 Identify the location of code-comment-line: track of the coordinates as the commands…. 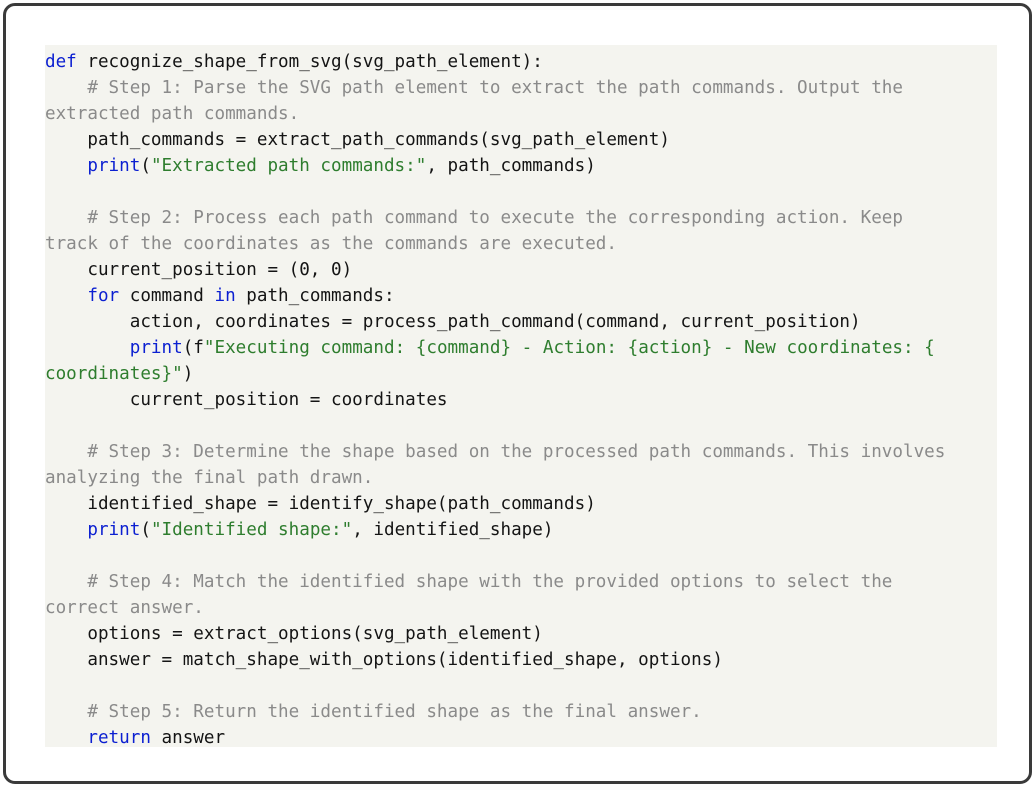
(331, 244).